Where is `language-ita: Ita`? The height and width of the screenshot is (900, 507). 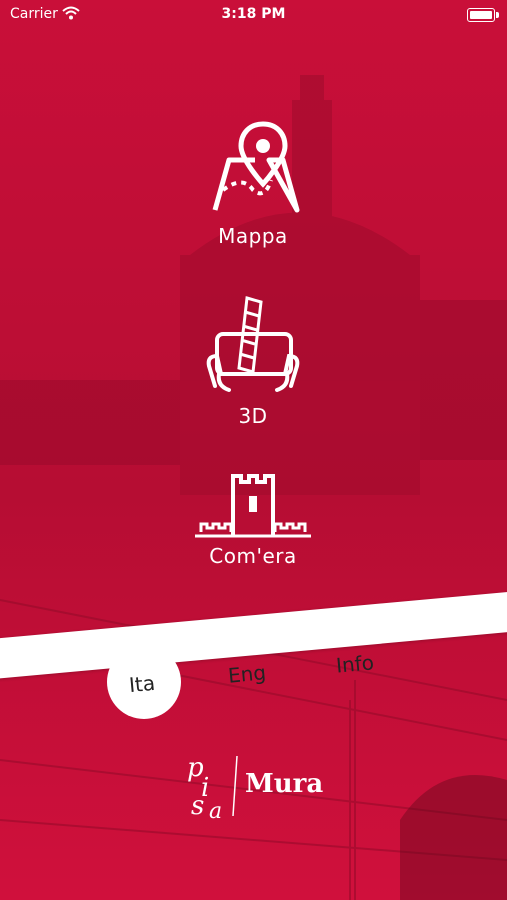
language-ita: Ita is located at coordinates (142, 684).